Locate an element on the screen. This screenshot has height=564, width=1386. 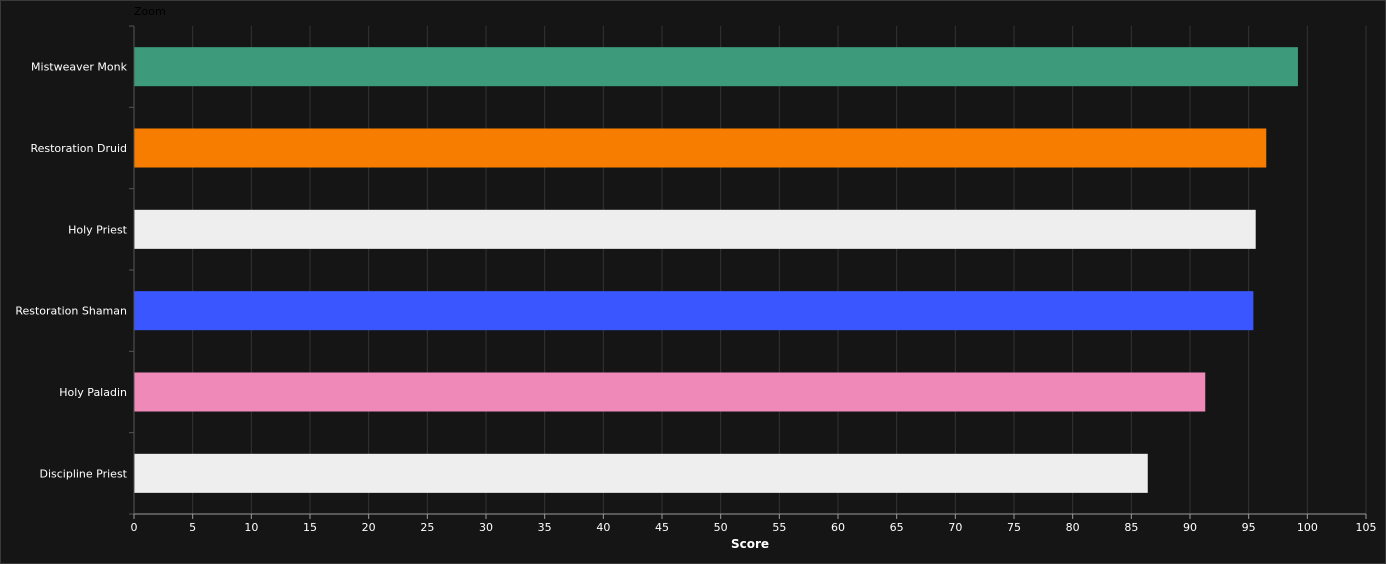
x-tick-label: 40 is located at coordinates (603, 527).